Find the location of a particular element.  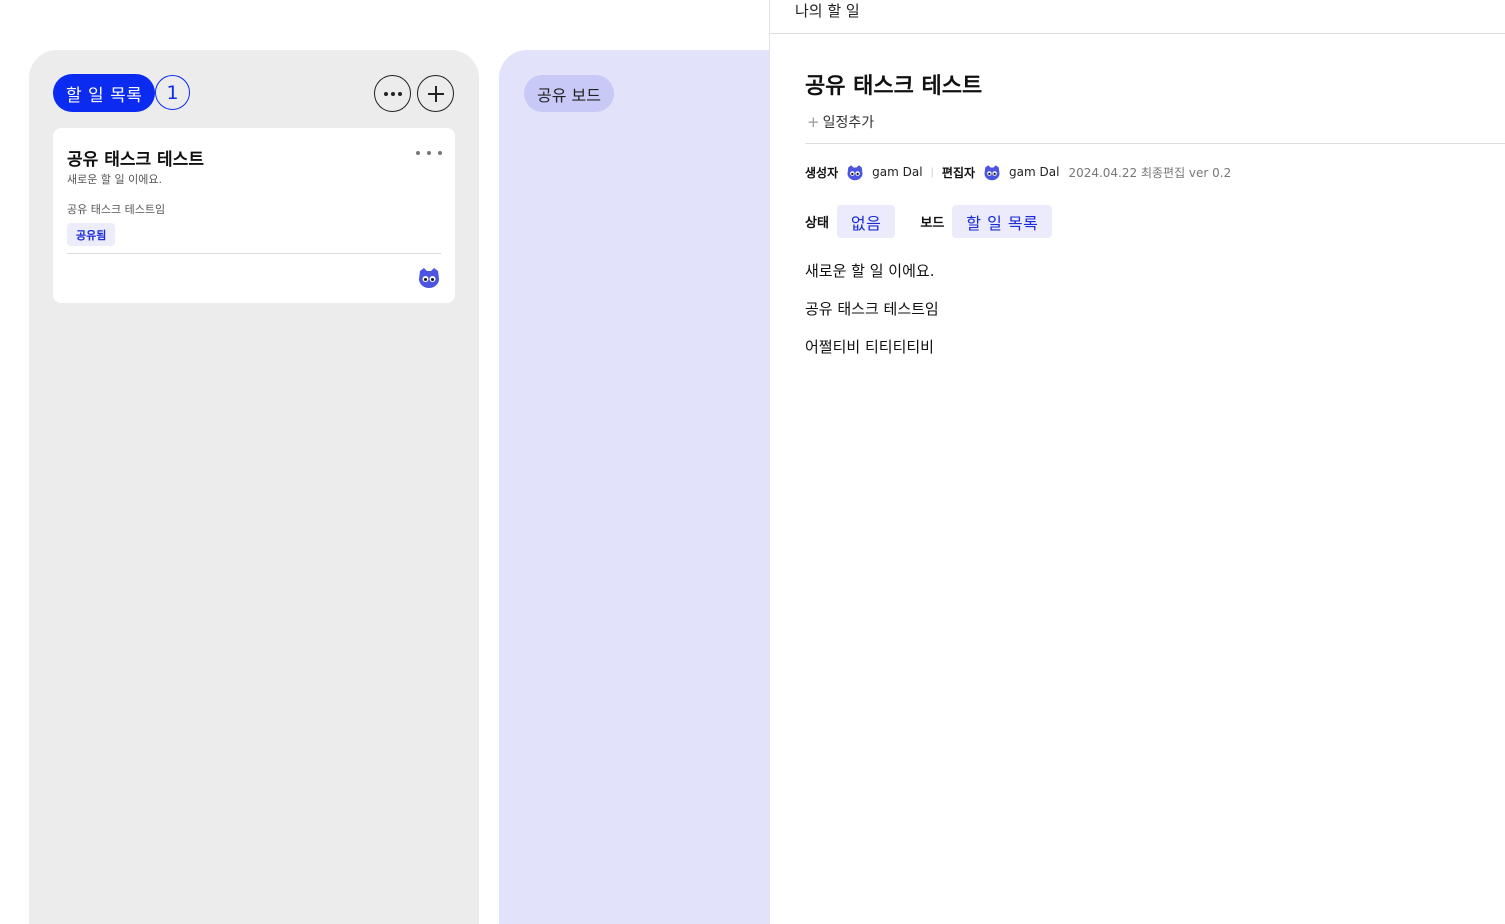

editor-name: gam Dal is located at coordinates (1034, 172).